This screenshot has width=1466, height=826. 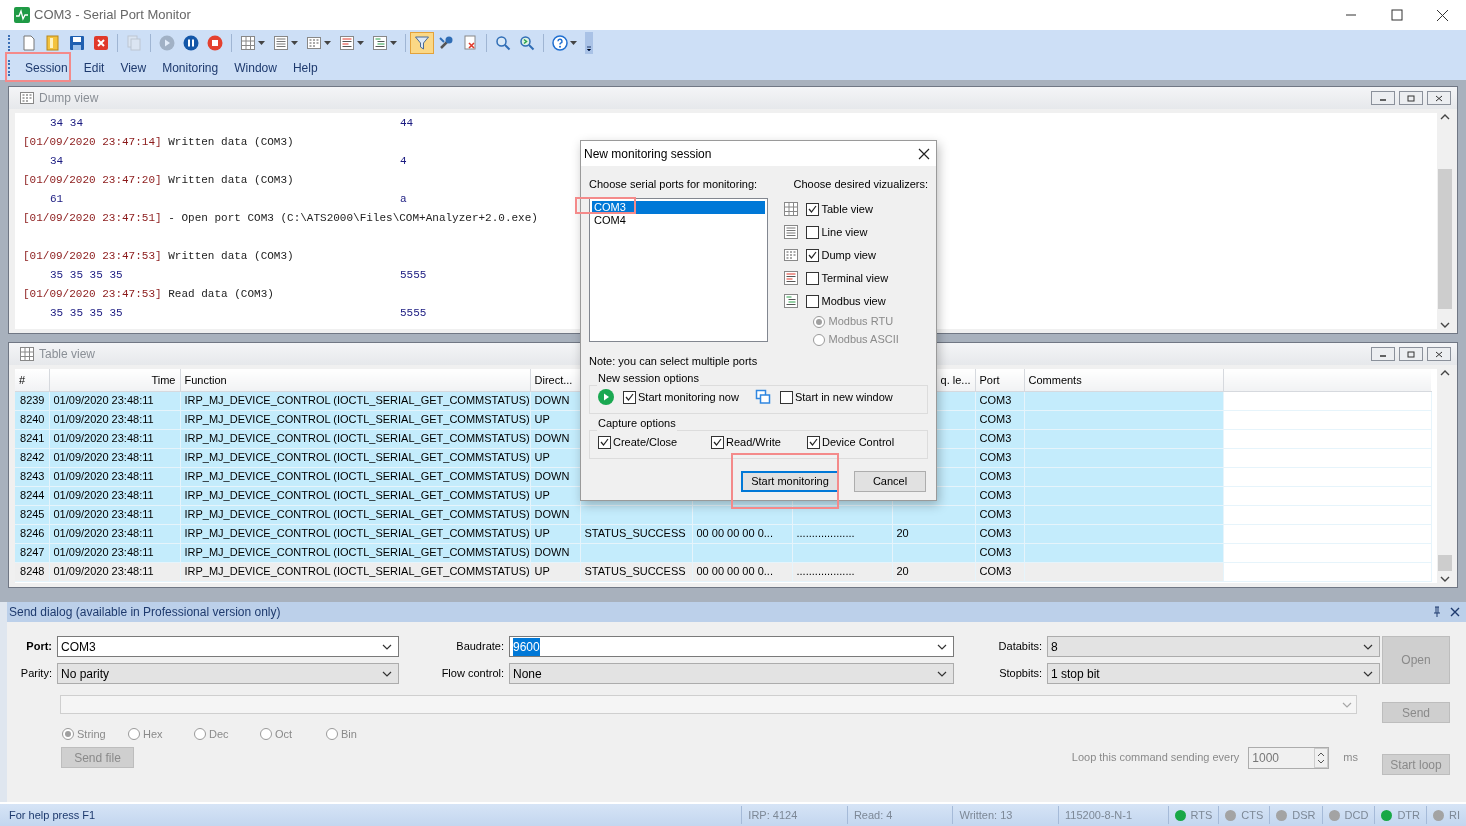 What do you see at coordinates (1252, 815) in the screenshot?
I see `status-text: CTS` at bounding box center [1252, 815].